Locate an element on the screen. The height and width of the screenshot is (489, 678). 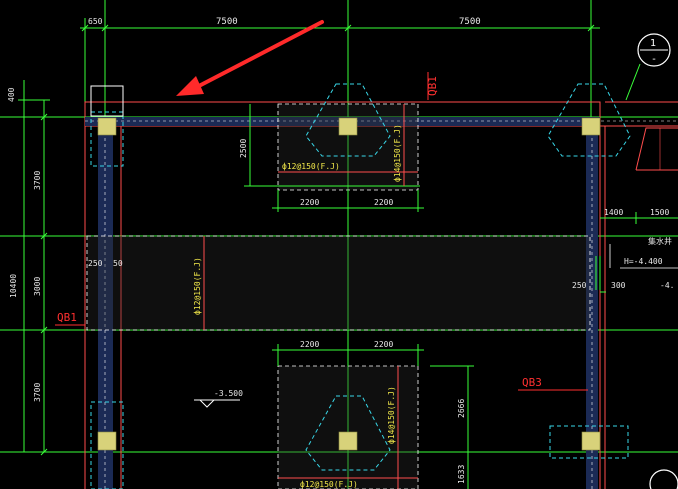
annotation-arrow is located at coordinates (250, 58).